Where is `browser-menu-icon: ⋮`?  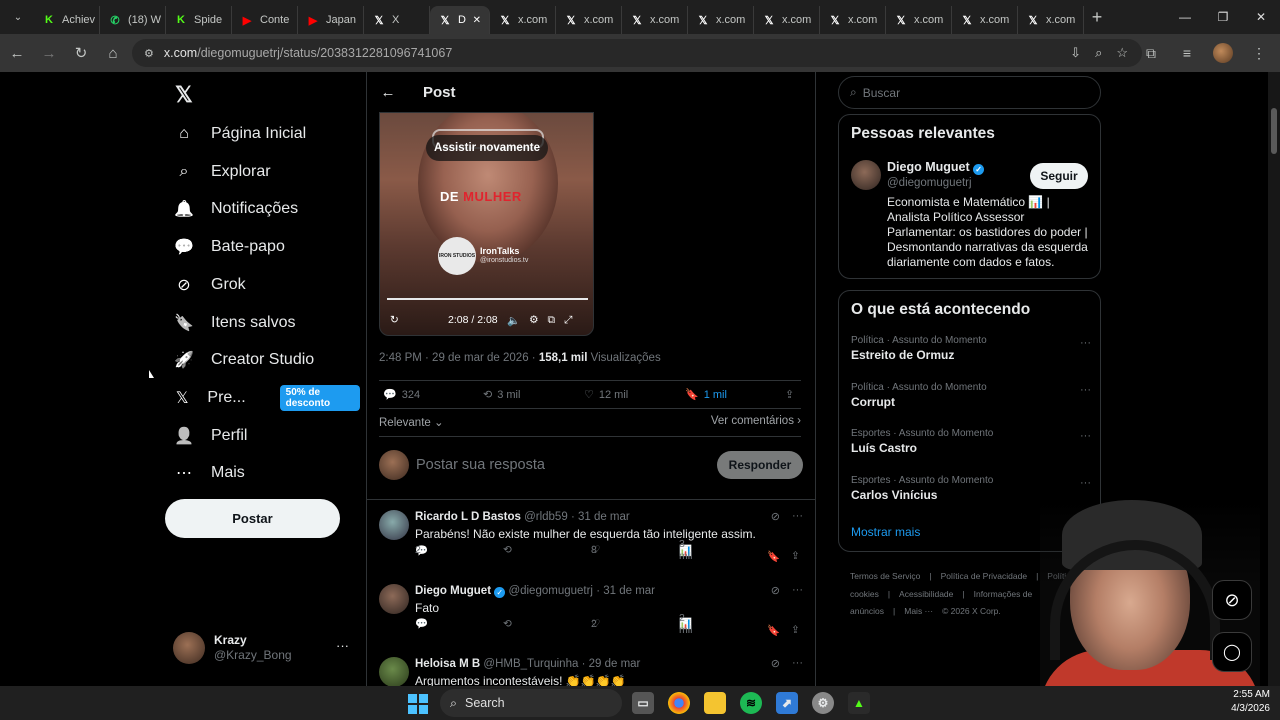 browser-menu-icon: ⋮ is located at coordinates (1259, 53).